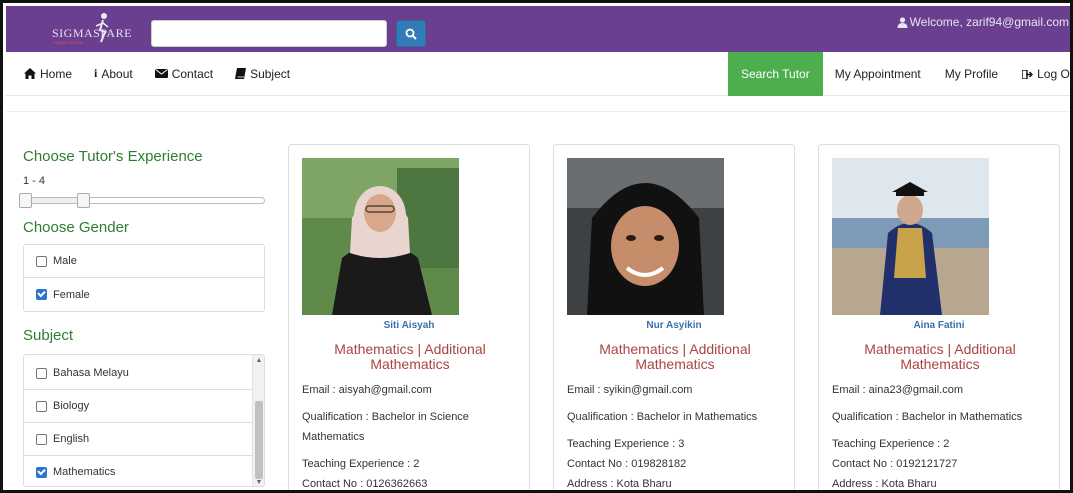  I want to click on home-icon, so click(30, 73).